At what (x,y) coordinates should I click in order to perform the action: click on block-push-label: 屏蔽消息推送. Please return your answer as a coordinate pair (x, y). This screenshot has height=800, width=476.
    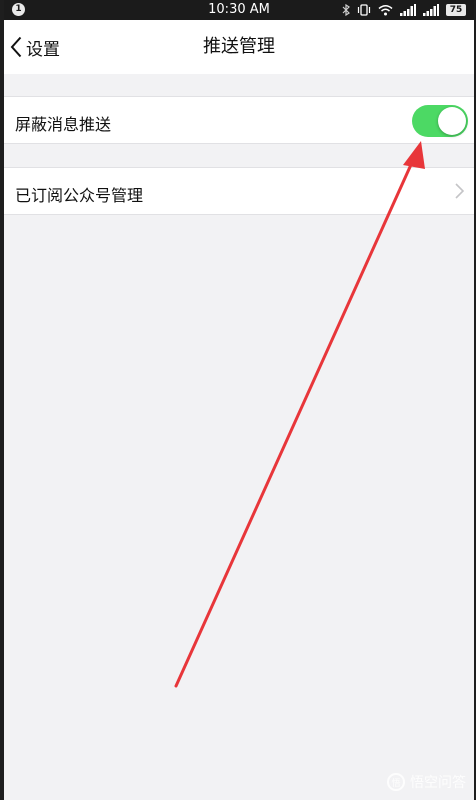
    Looking at the image, I should click on (63, 124).